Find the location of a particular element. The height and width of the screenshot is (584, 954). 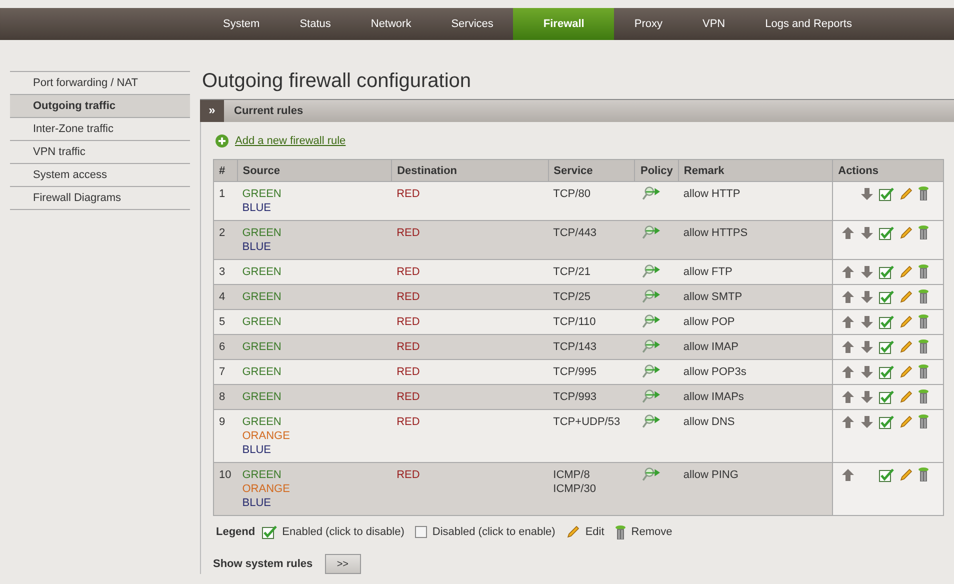

nav-tab: Status is located at coordinates (315, 24).